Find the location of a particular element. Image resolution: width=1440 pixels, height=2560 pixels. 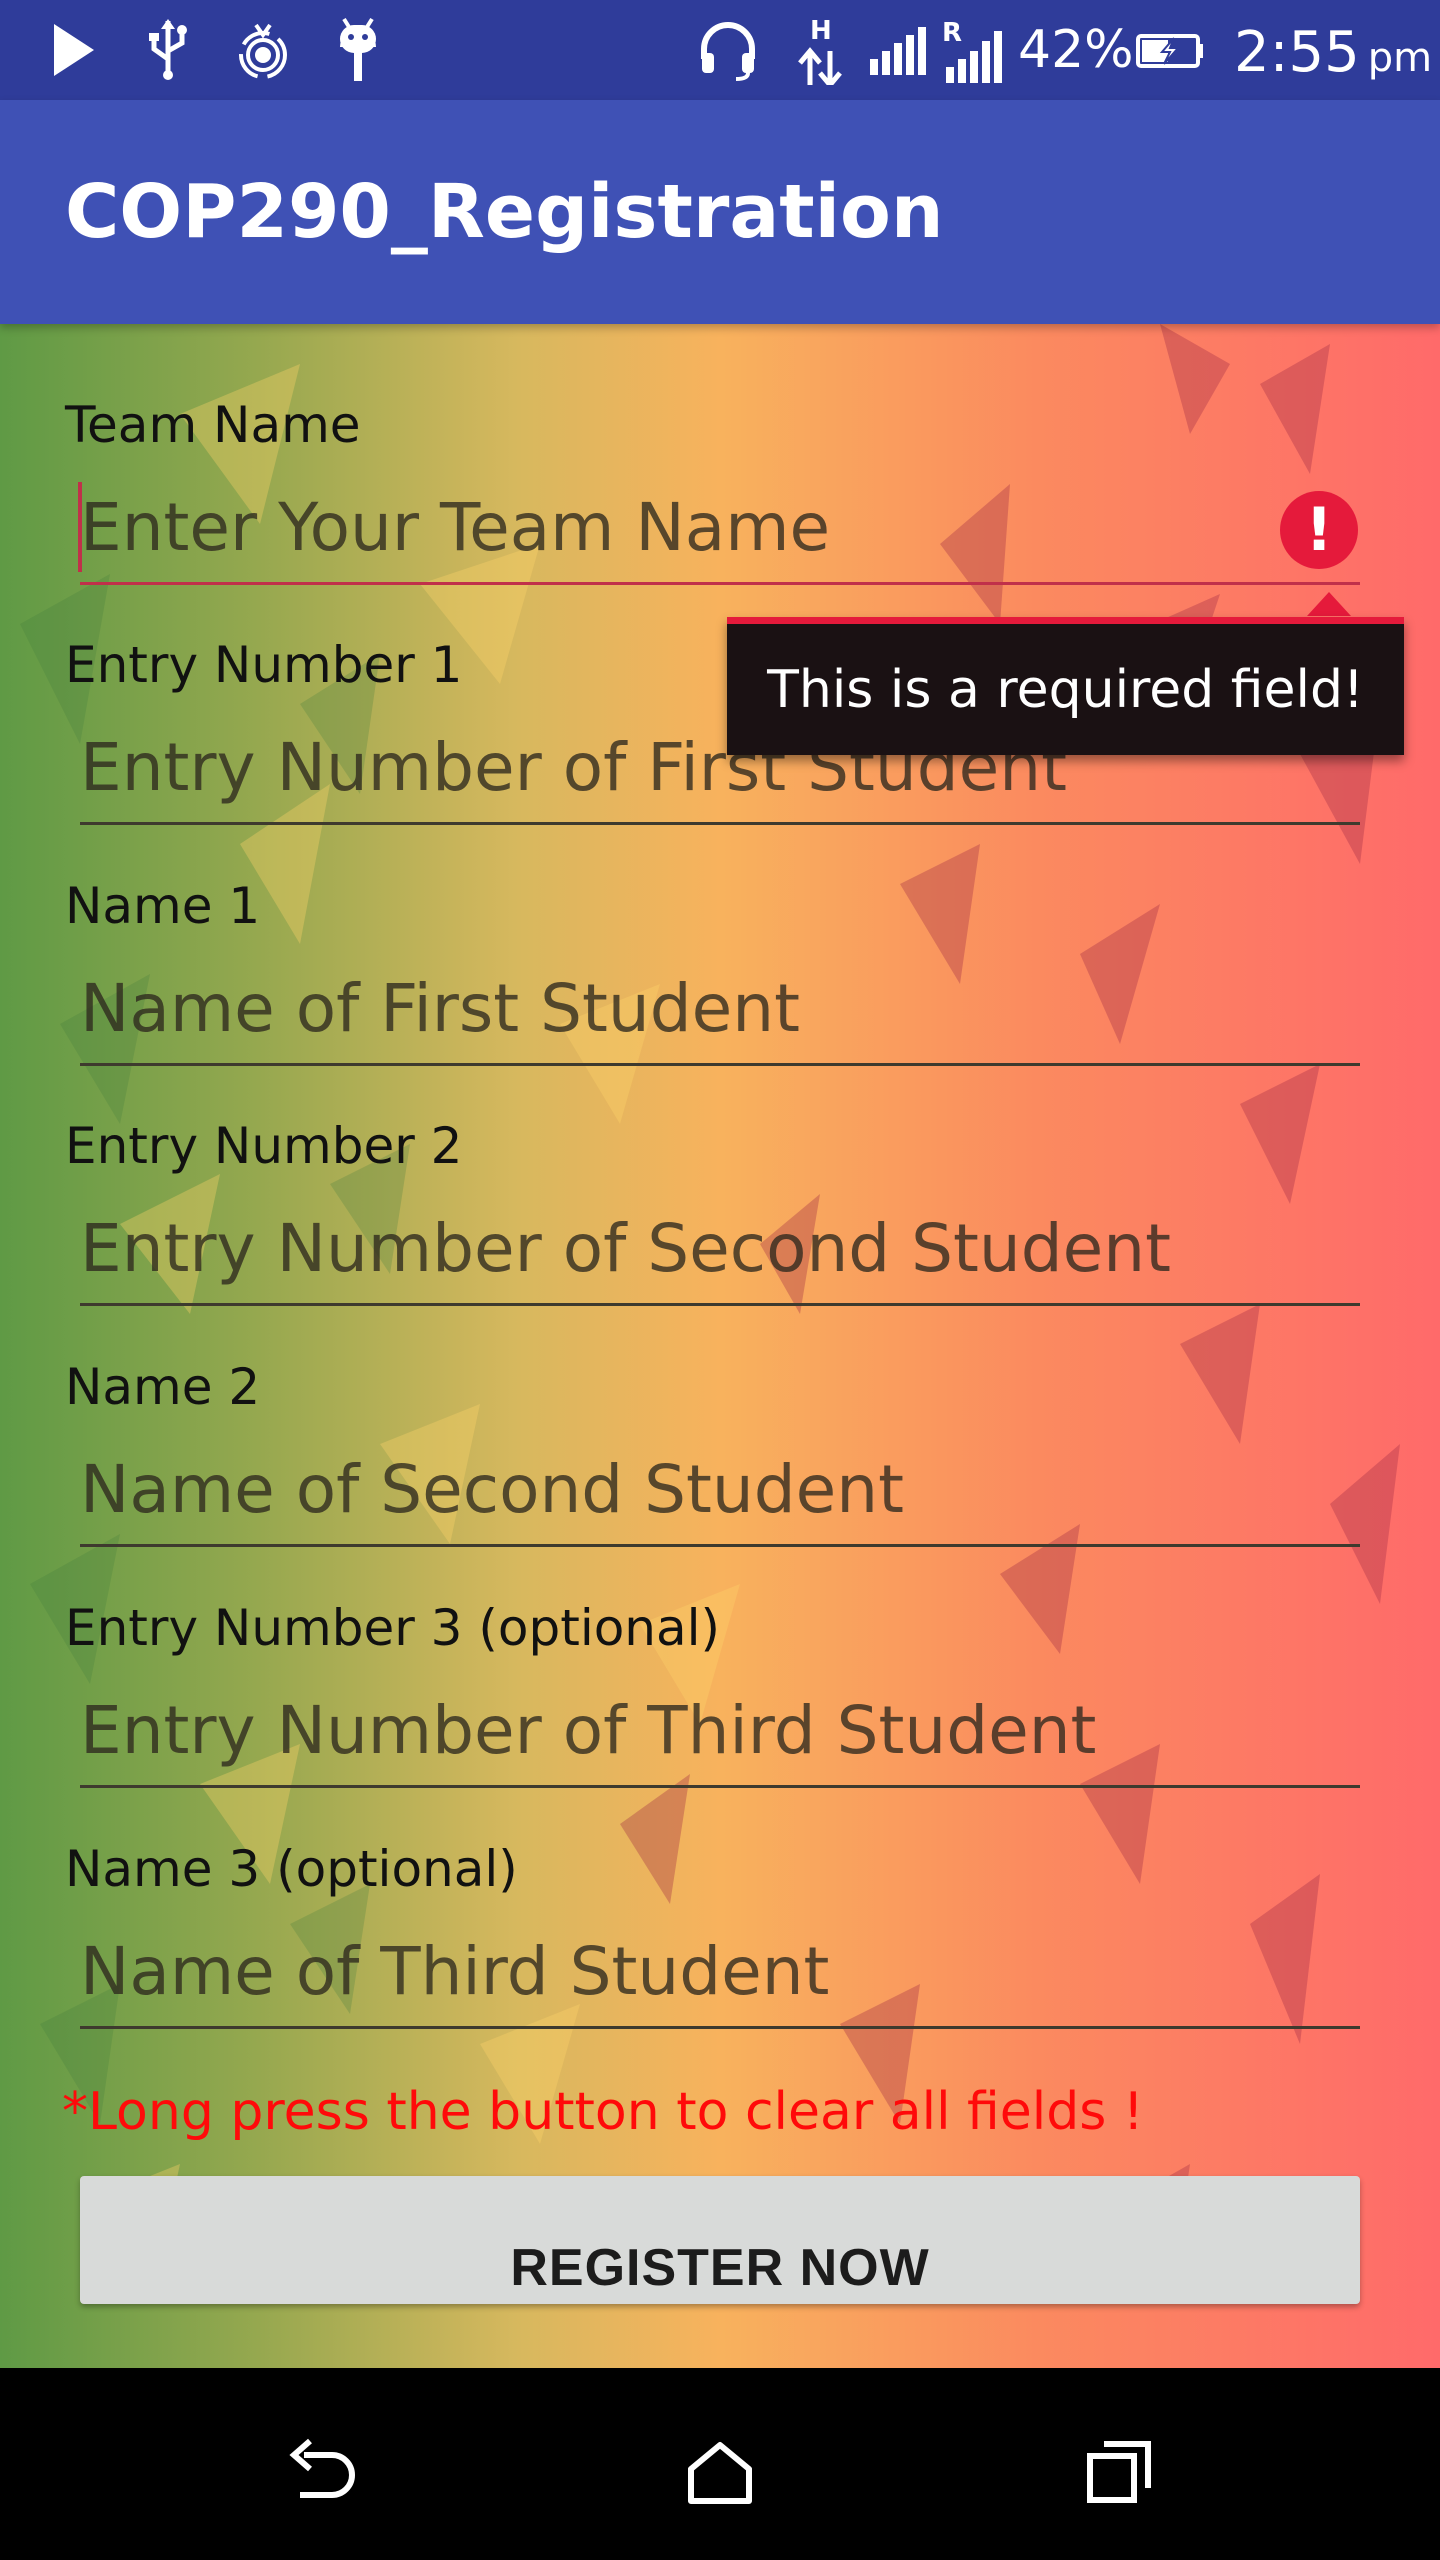

entry2-input: Entry Number of Second Student is located at coordinates (720, 1249).